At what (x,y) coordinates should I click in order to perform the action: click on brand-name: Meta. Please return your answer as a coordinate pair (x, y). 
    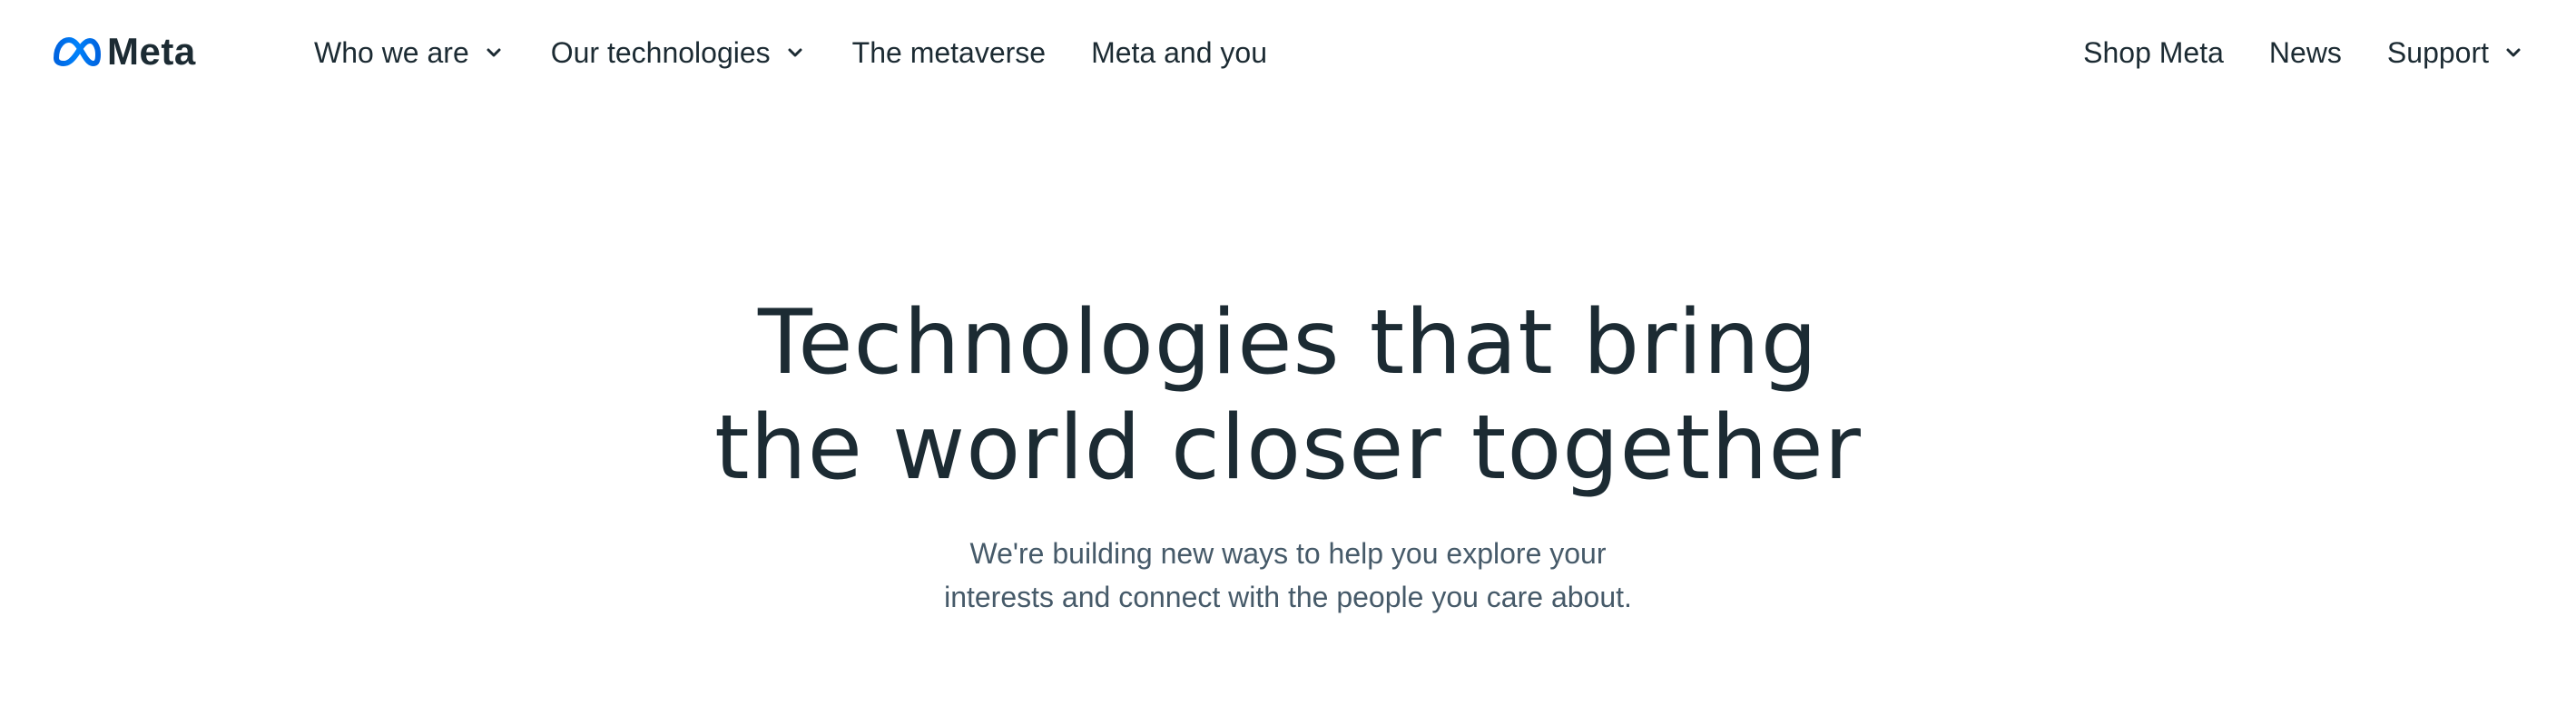
    Looking at the image, I should click on (151, 51).